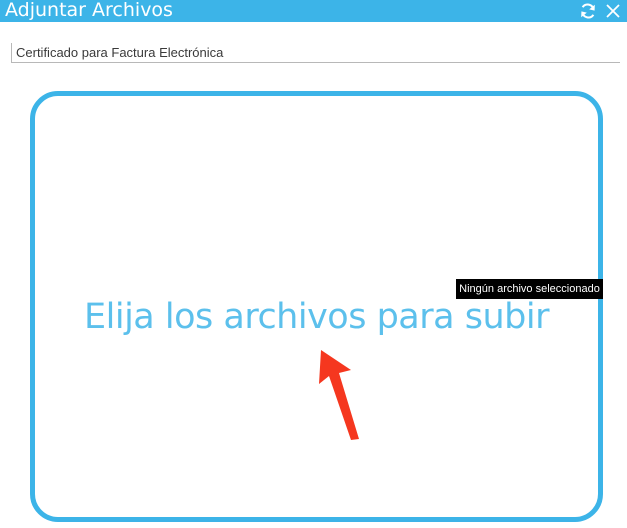  I want to click on certificate-field: Certificado para Factura Electrónica, so click(315, 53).